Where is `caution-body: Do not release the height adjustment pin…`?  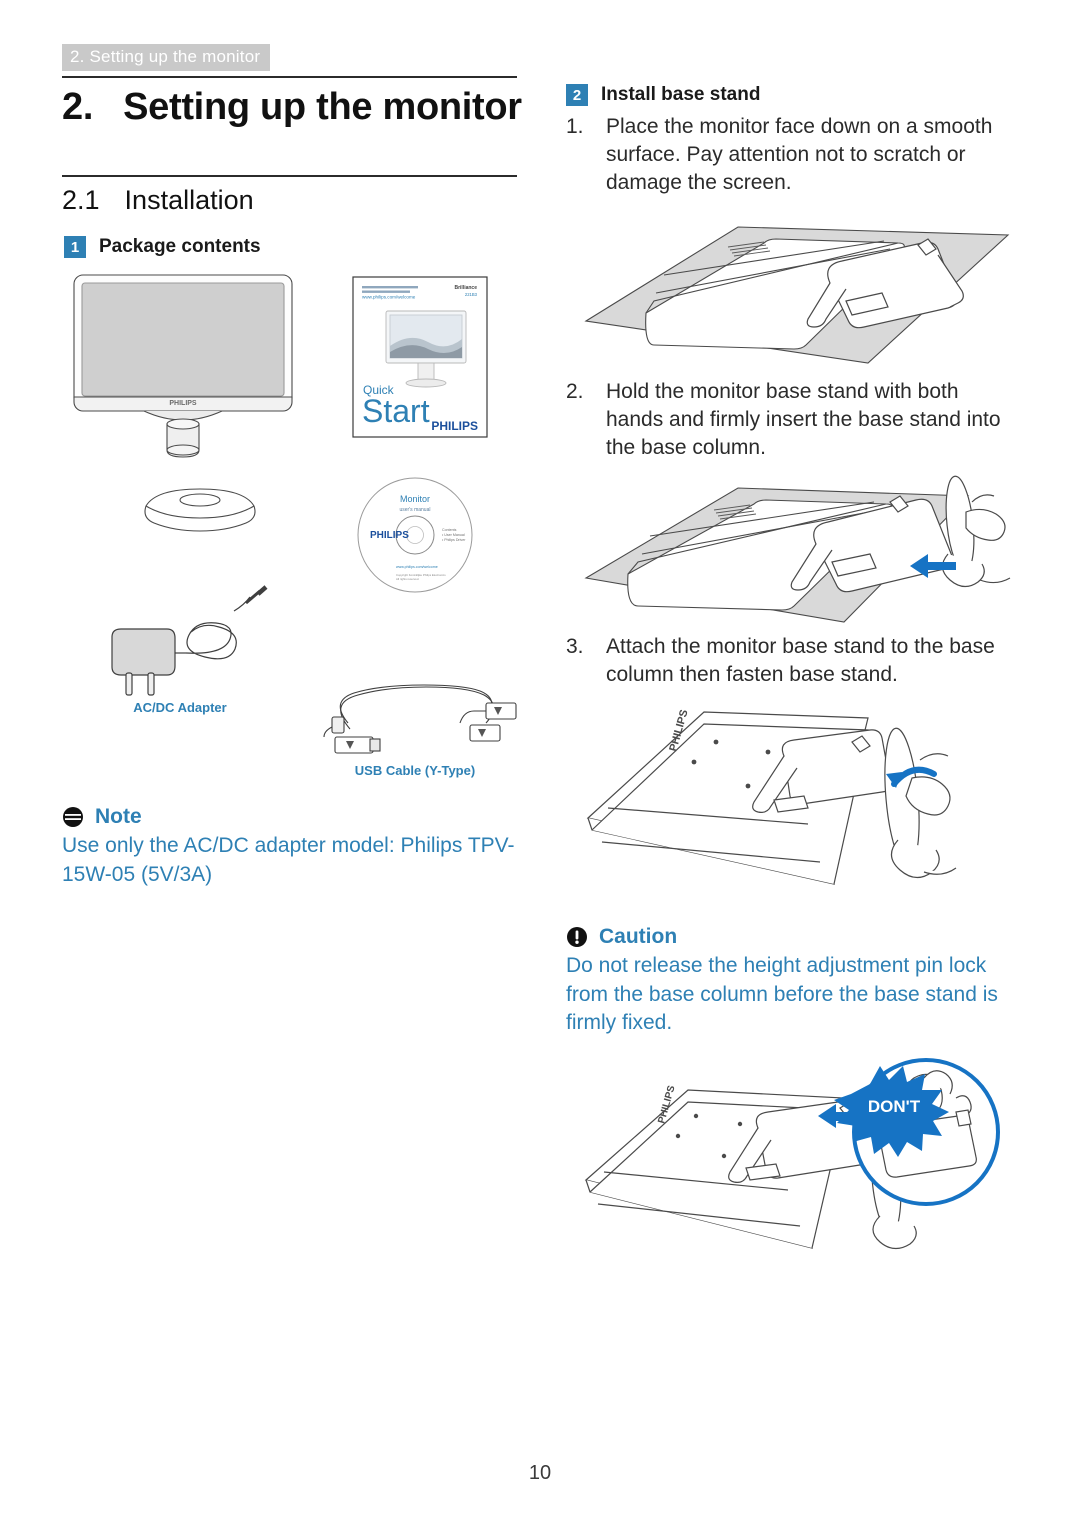
caution-body: Do not release the height adjustment pin… is located at coordinates (782, 994).